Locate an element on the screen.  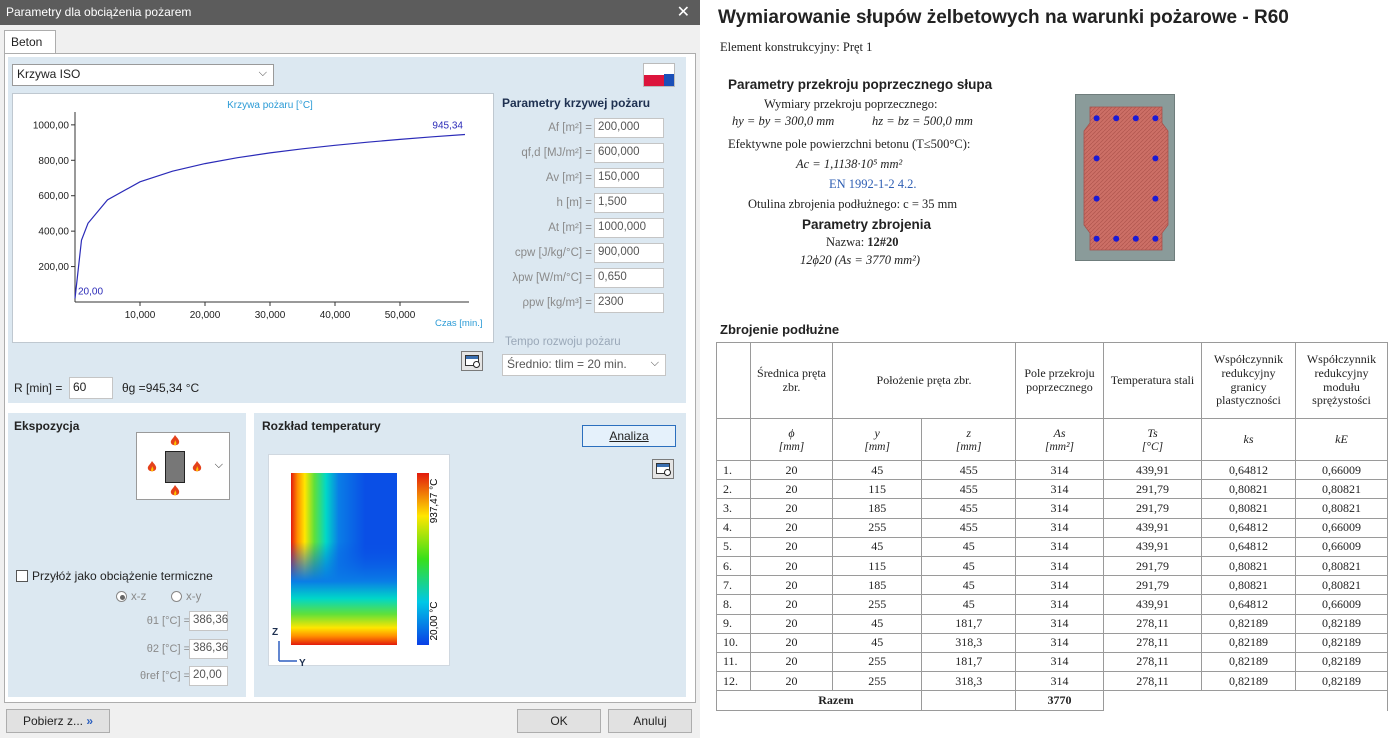
curve-type-value: Krzywa ISO is located at coordinates (49, 74).